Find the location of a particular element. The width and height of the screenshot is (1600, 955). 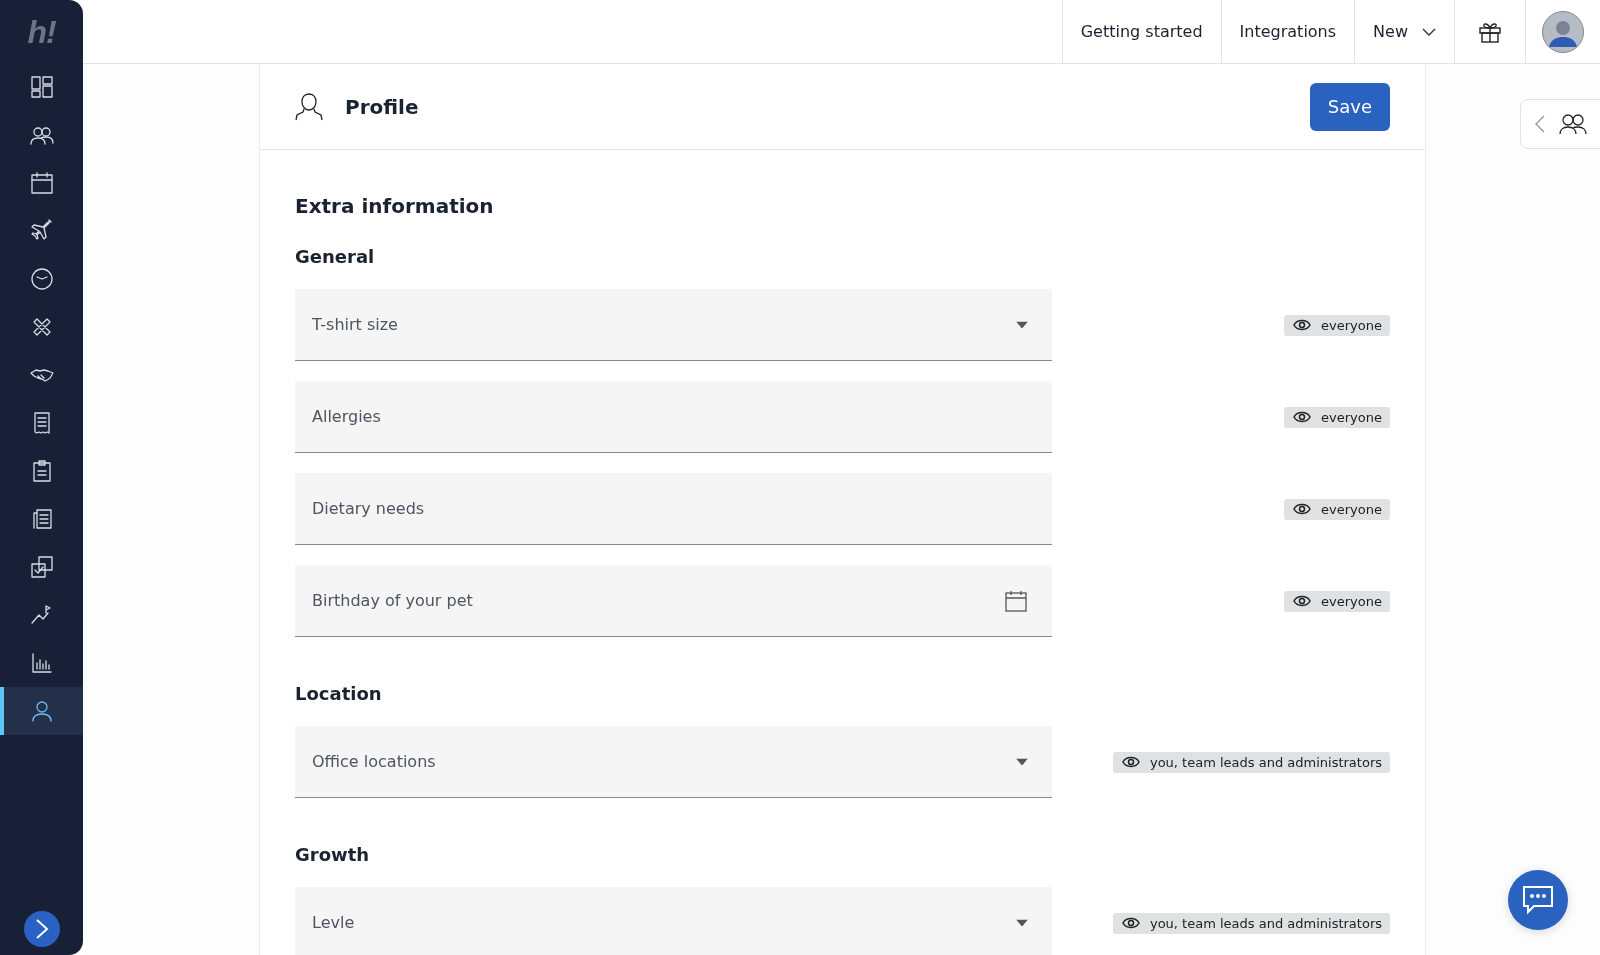

people-icon is located at coordinates (1573, 124).